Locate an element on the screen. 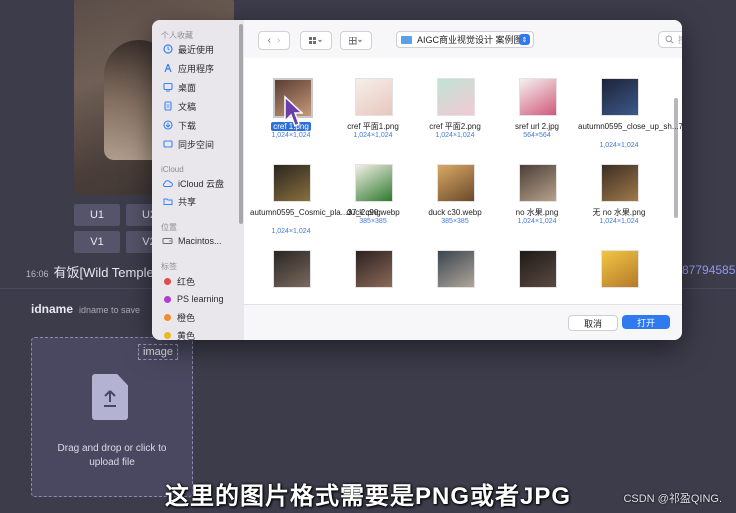  back-forward-buttons: ‹ › is located at coordinates (274, 40).